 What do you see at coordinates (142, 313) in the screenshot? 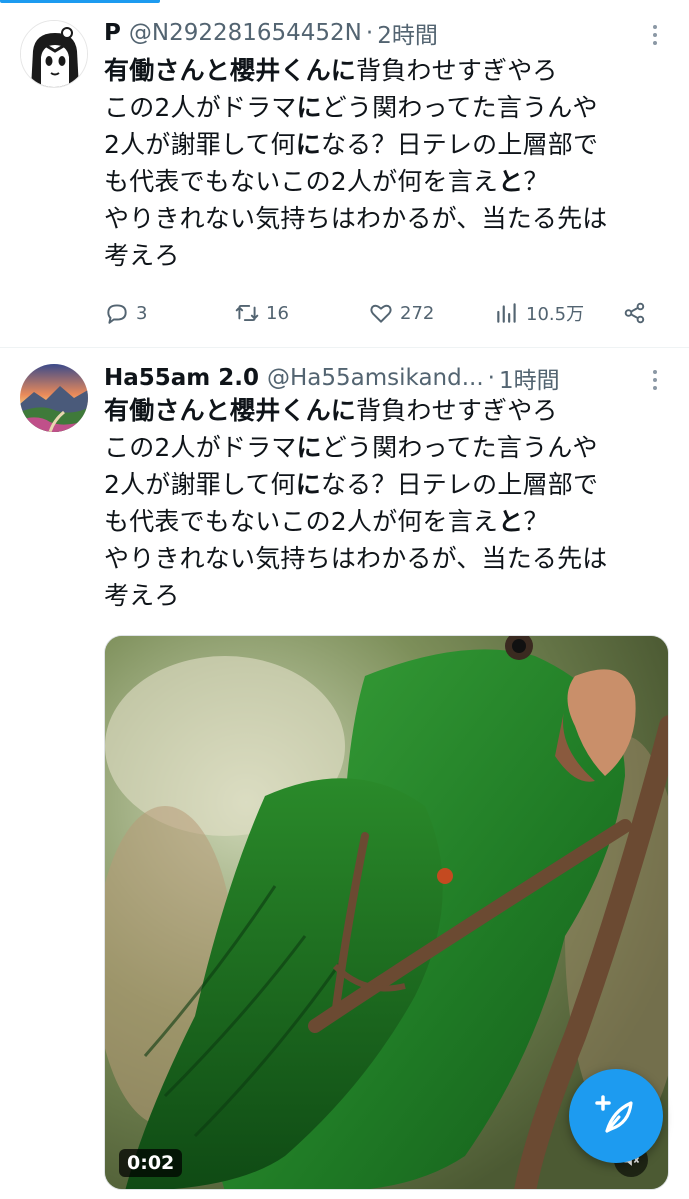
I see `reply-count: 3` at bounding box center [142, 313].